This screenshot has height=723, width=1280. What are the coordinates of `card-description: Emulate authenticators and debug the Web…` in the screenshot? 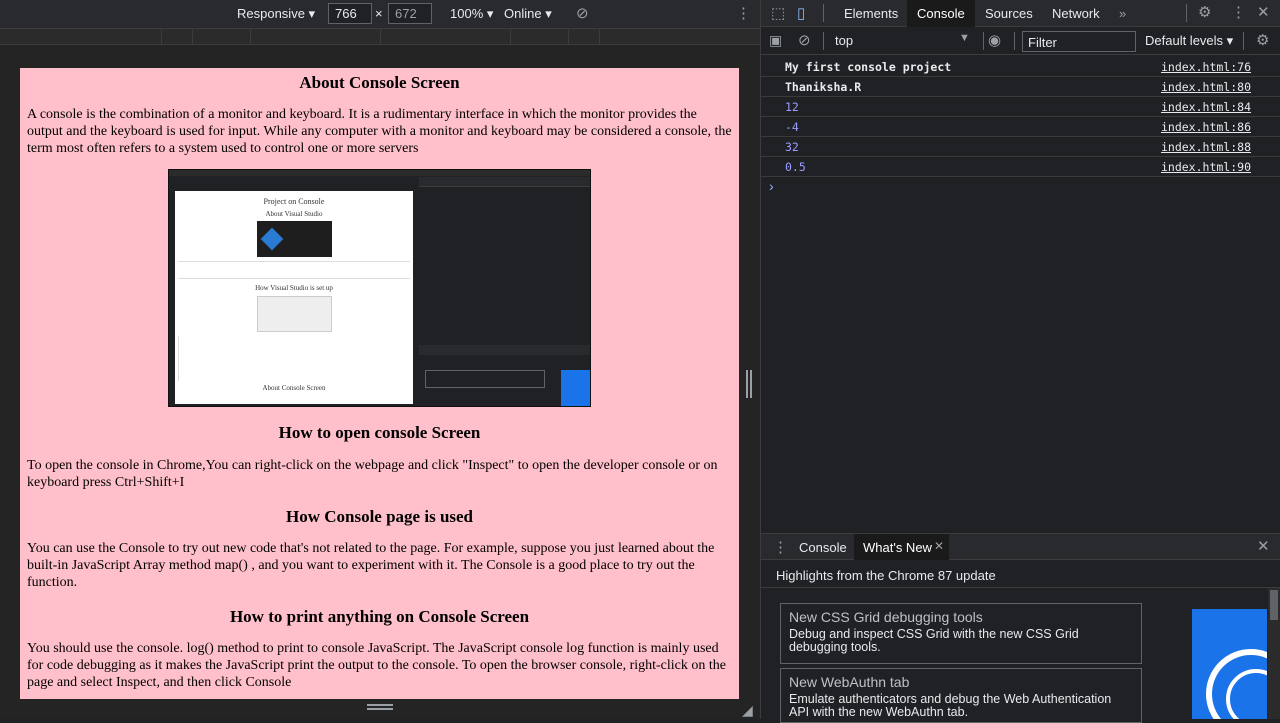 It's located at (950, 705).